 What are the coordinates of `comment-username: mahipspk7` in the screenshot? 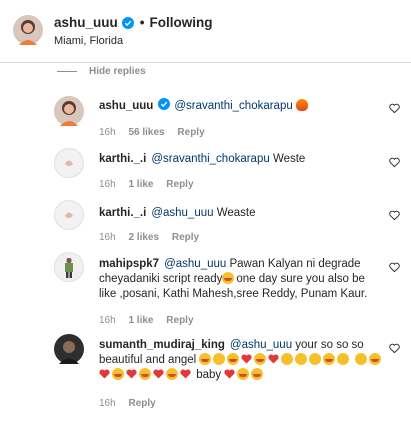 It's located at (129, 264).